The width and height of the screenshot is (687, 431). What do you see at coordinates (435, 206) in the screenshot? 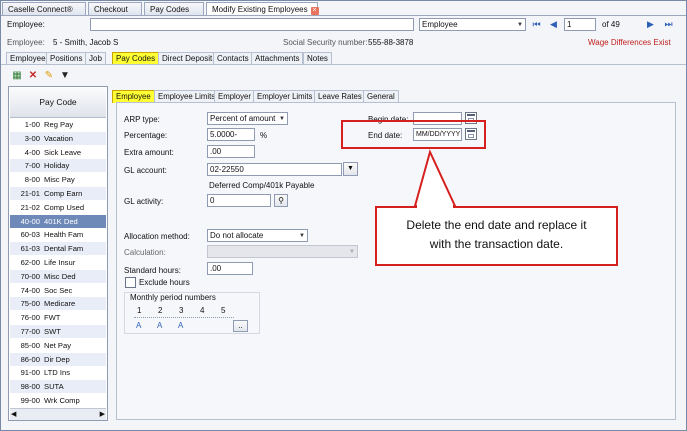
I see `callout-arrow-joint` at bounding box center [435, 206].